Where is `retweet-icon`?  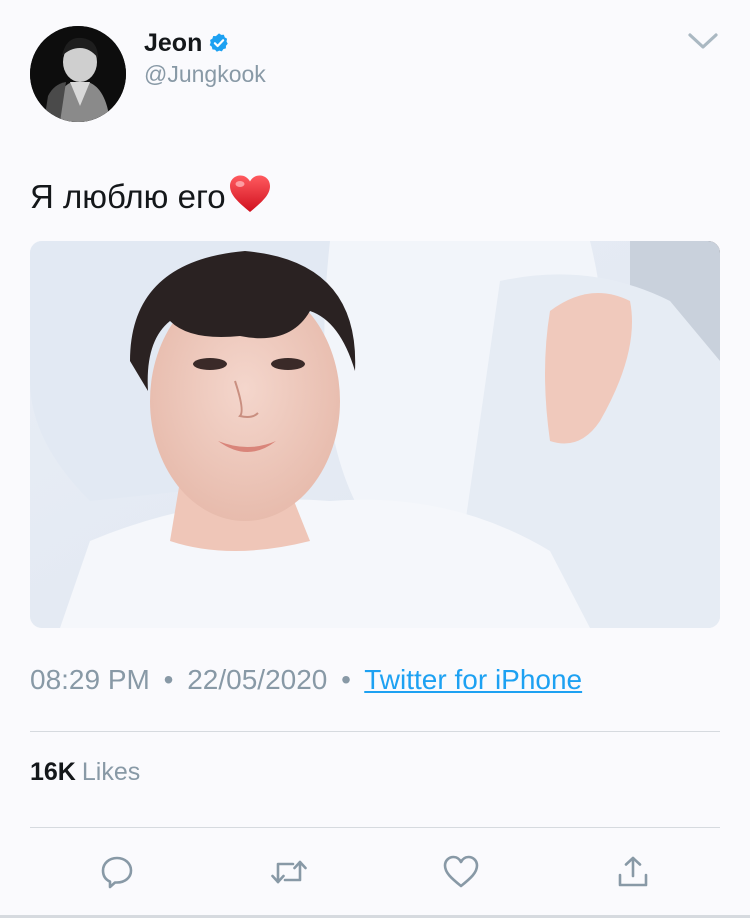
retweet-icon is located at coordinates (289, 872).